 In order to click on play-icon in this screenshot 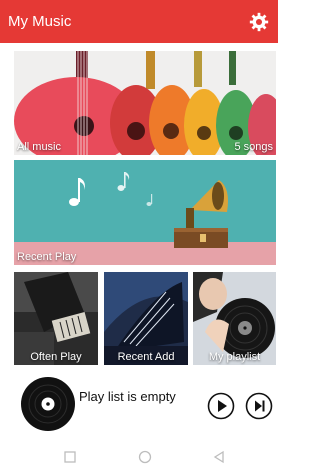, I will do `click(221, 406)`.